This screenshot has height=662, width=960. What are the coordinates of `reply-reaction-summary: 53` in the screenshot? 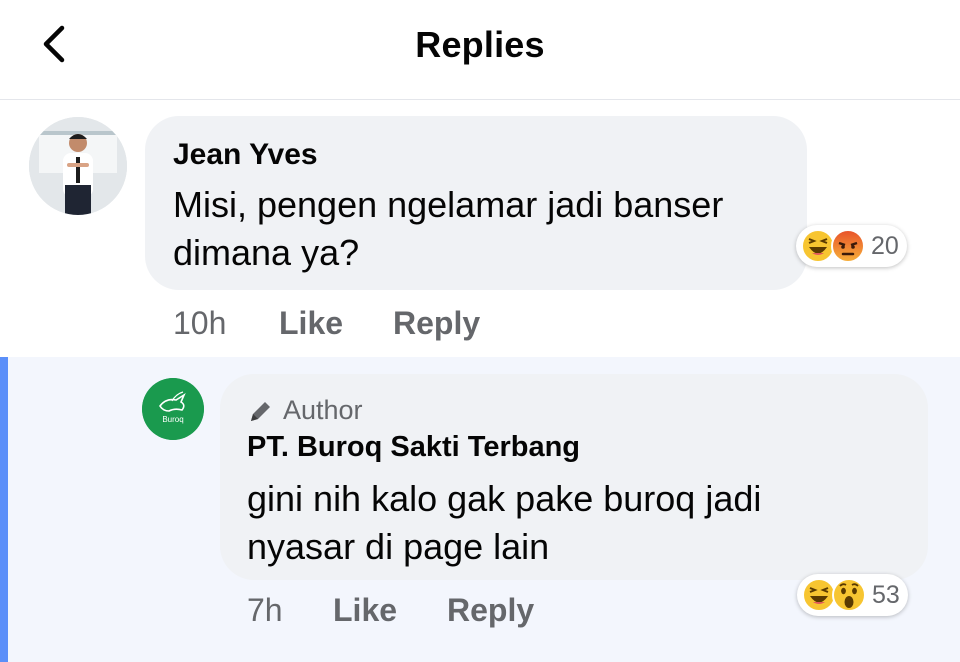 It's located at (852, 595).